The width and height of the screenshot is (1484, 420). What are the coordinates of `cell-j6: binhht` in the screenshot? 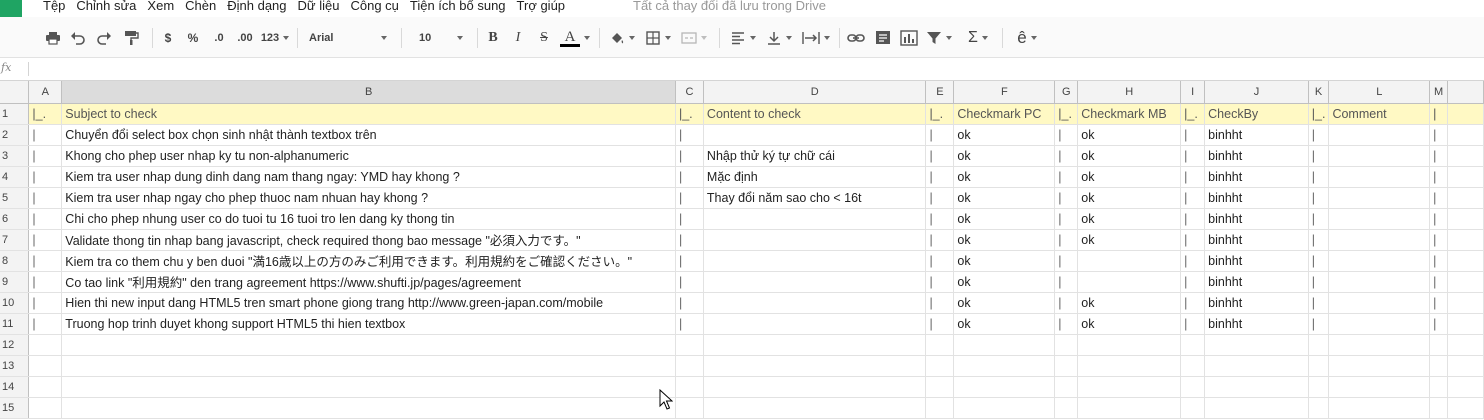 It's located at (1256, 219).